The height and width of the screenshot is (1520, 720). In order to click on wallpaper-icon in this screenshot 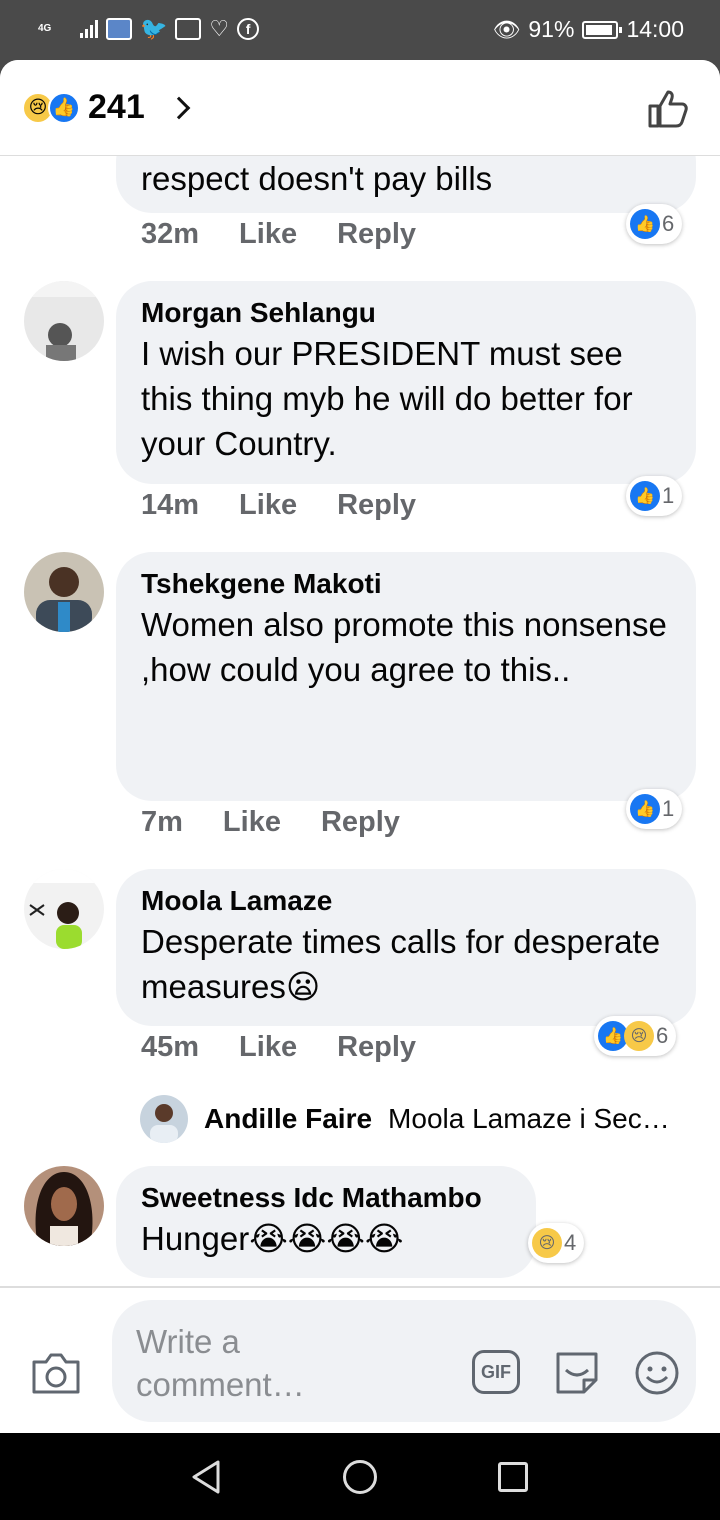, I will do `click(119, 29)`.